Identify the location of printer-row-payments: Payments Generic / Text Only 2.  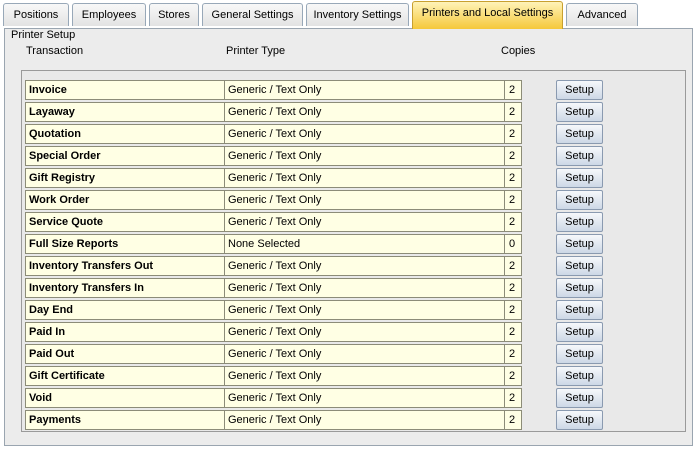
(273, 420).